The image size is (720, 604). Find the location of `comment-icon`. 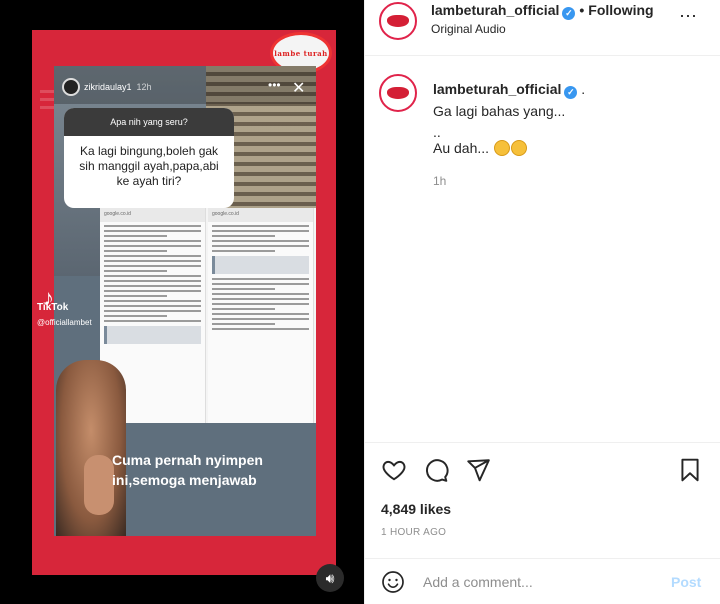

comment-icon is located at coordinates (436, 470).